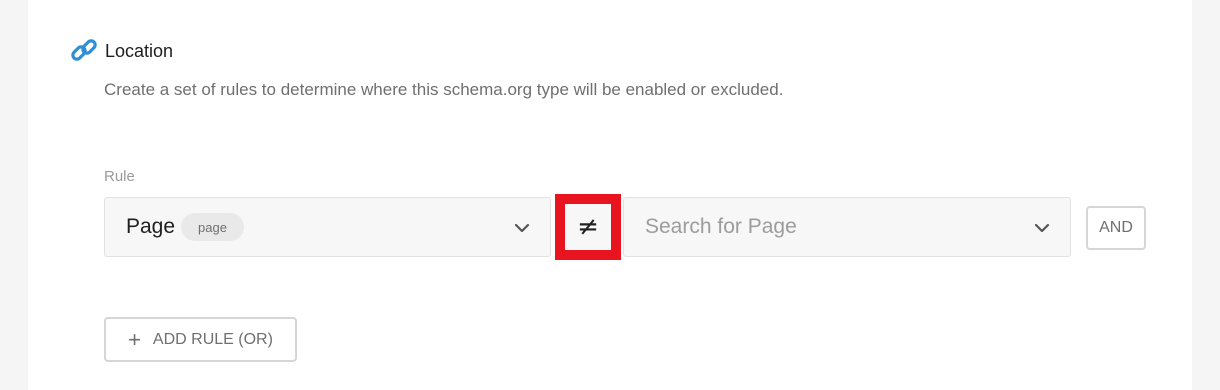 This screenshot has height=390, width=1220. I want to click on section-title: Location, so click(139, 50).